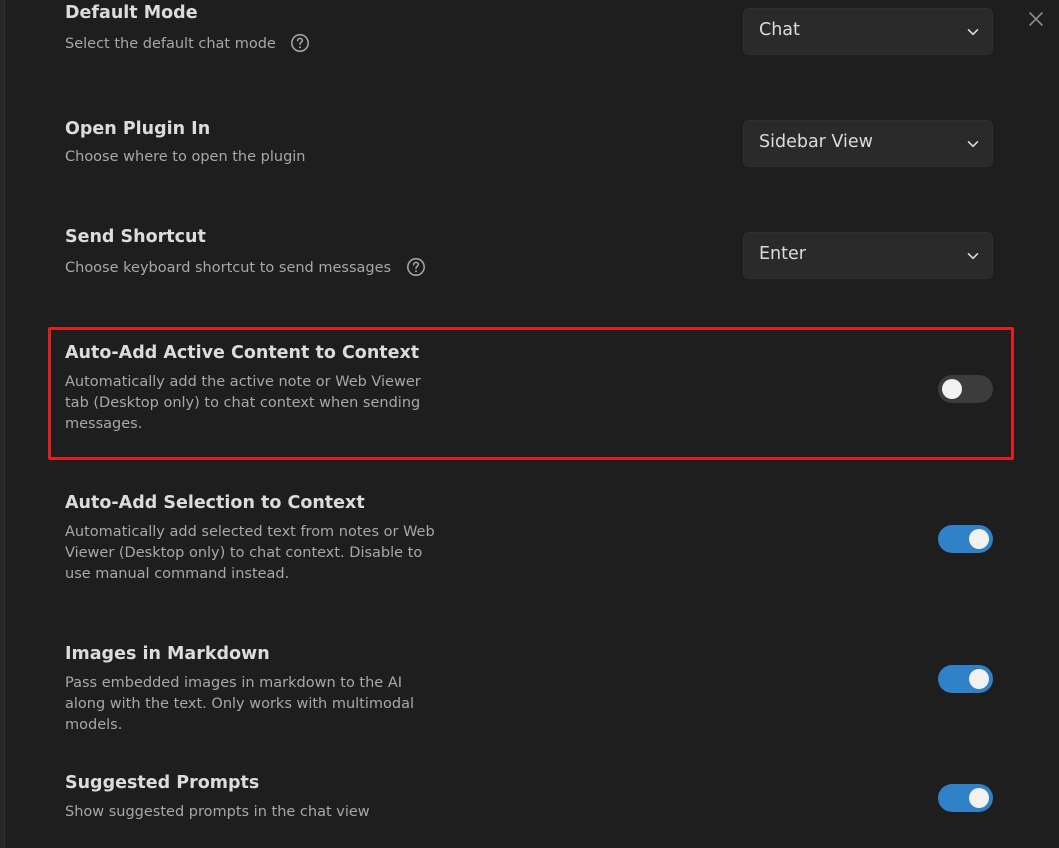 Image resolution: width=1059 pixels, height=848 pixels. What do you see at coordinates (2, 424) in the screenshot?
I see `panel-edge` at bounding box center [2, 424].